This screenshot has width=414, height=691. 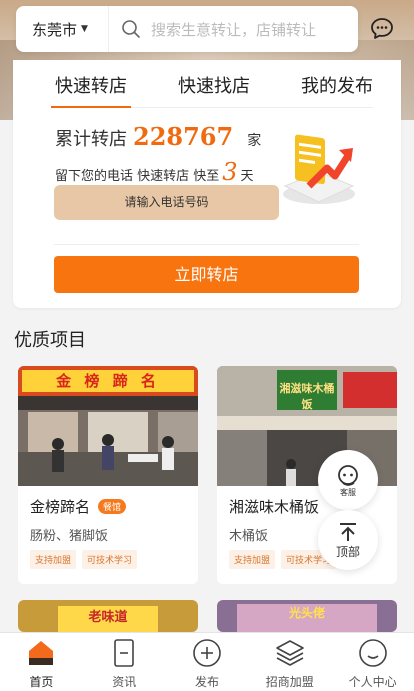 What do you see at coordinates (306, 613) in the screenshot?
I see `shop-sign: 光头佬` at bounding box center [306, 613].